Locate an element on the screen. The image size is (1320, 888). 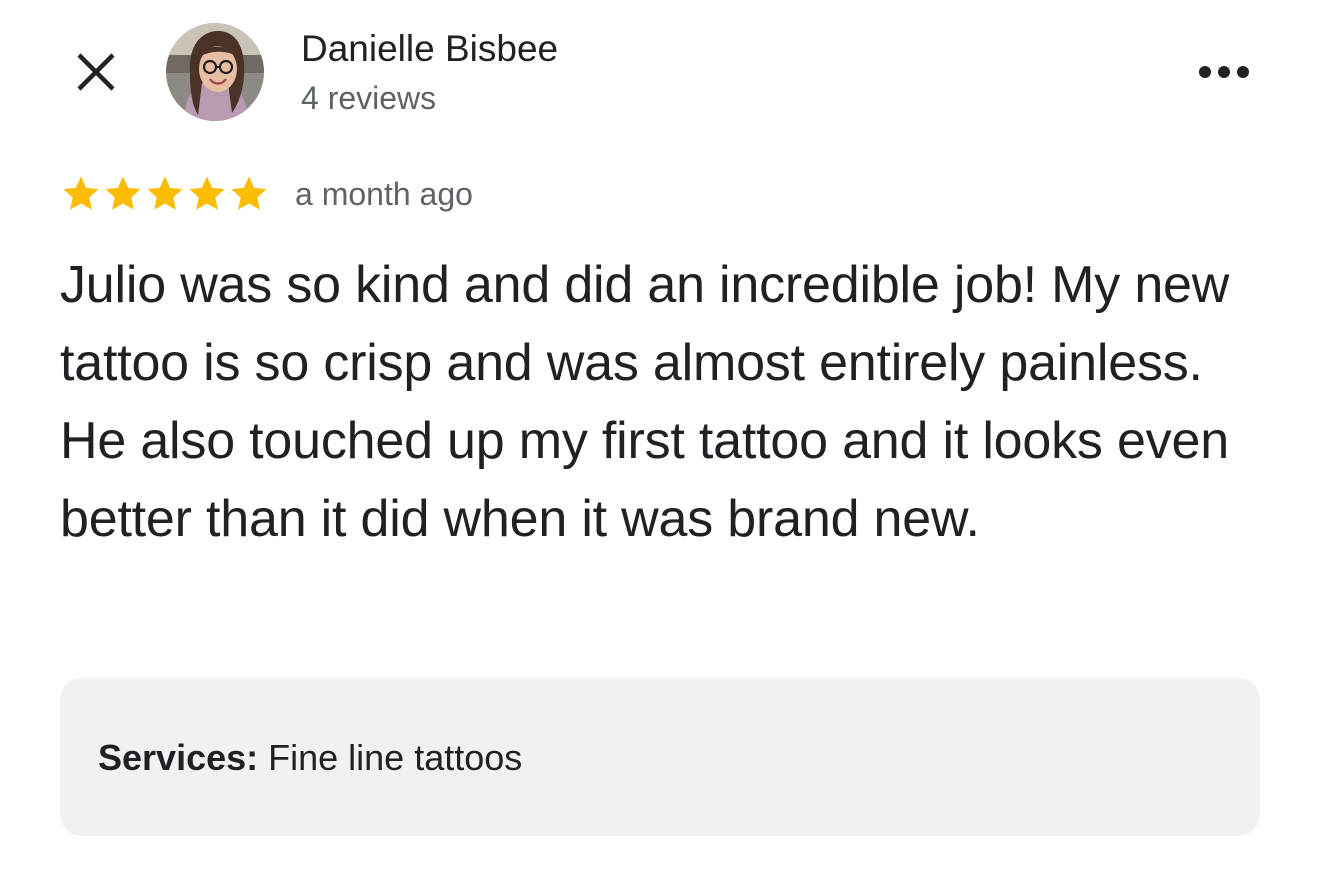
more-options-button is located at coordinates (1224, 72).